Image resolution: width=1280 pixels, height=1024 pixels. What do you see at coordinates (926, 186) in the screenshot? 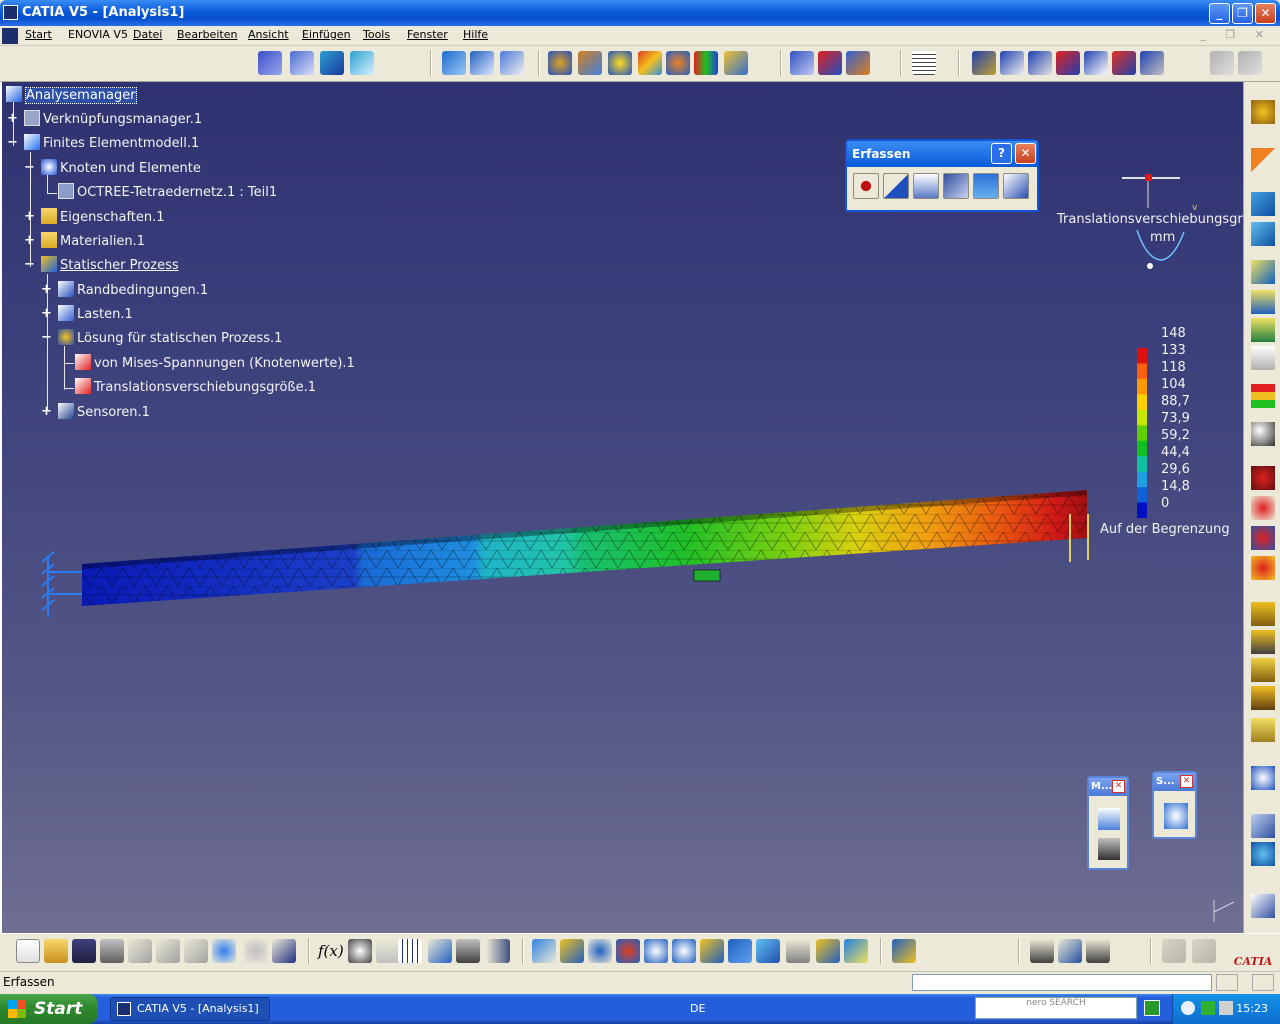
I see `capture-options-icon` at bounding box center [926, 186].